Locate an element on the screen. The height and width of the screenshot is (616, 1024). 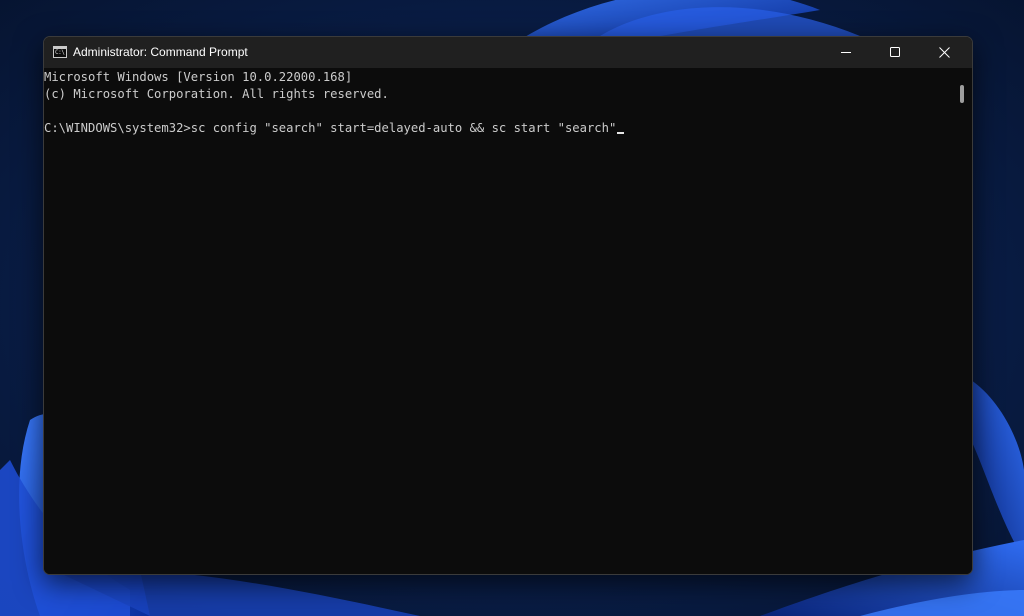
vertical-scrollbar is located at coordinates (963, 321).